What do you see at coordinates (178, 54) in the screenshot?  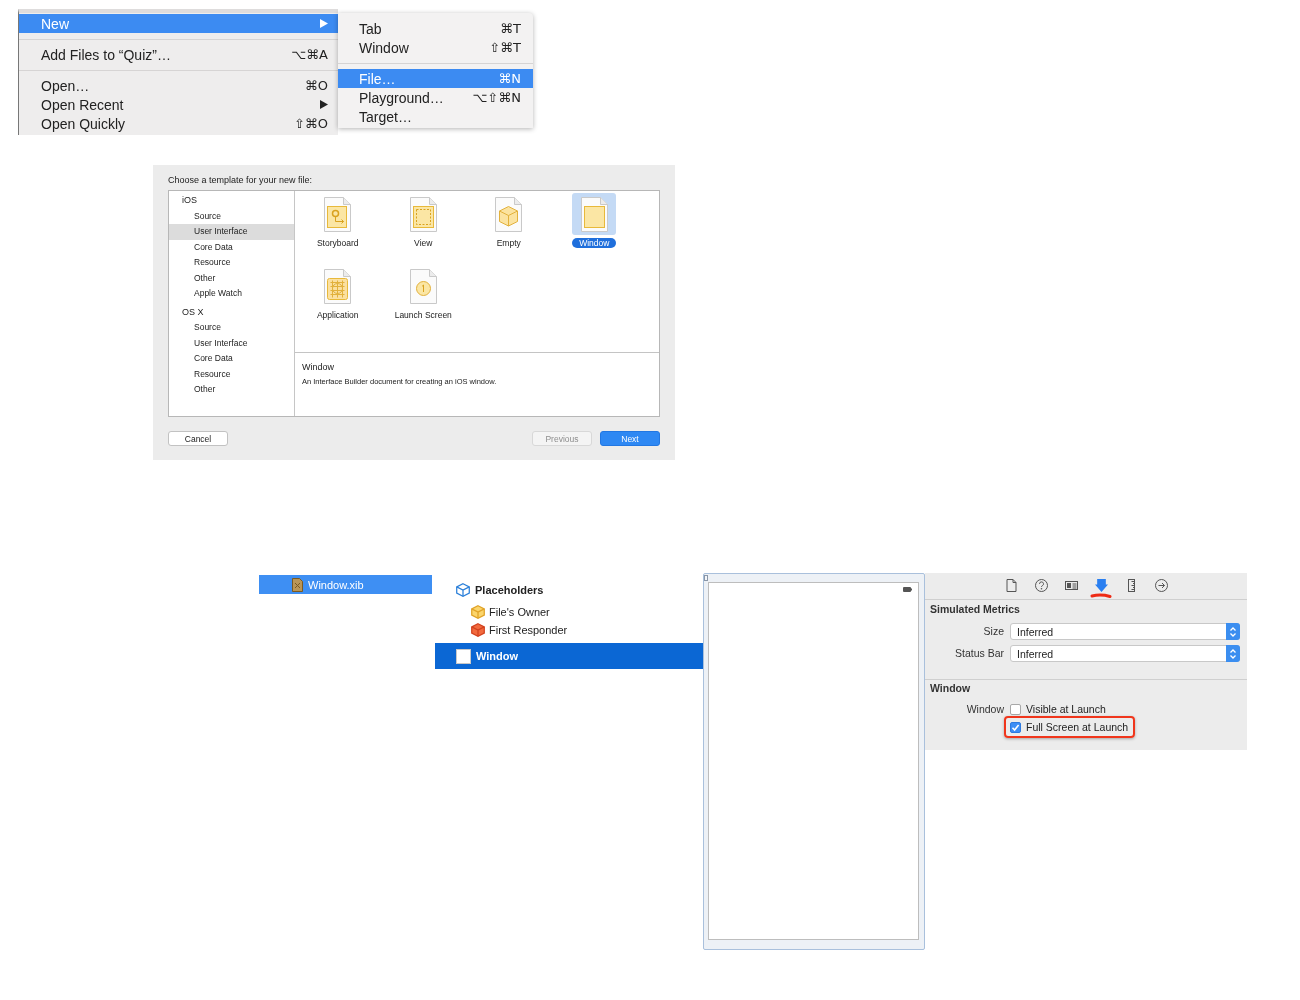 I see `menu-item: Add Files to “Quiz”… ⌥⌘A` at bounding box center [178, 54].